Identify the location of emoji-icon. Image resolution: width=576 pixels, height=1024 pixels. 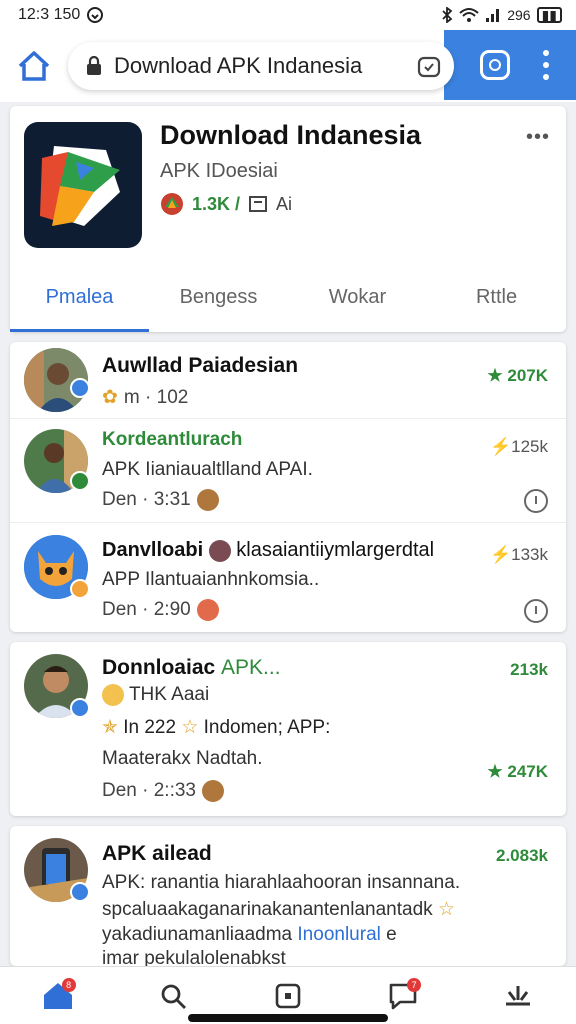
(113, 695).